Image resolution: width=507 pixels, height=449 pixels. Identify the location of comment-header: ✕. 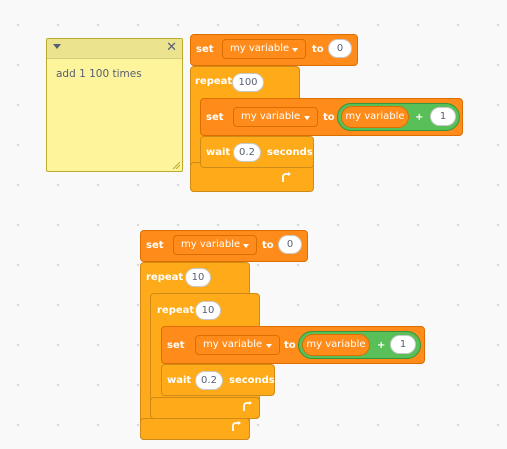
(114, 49).